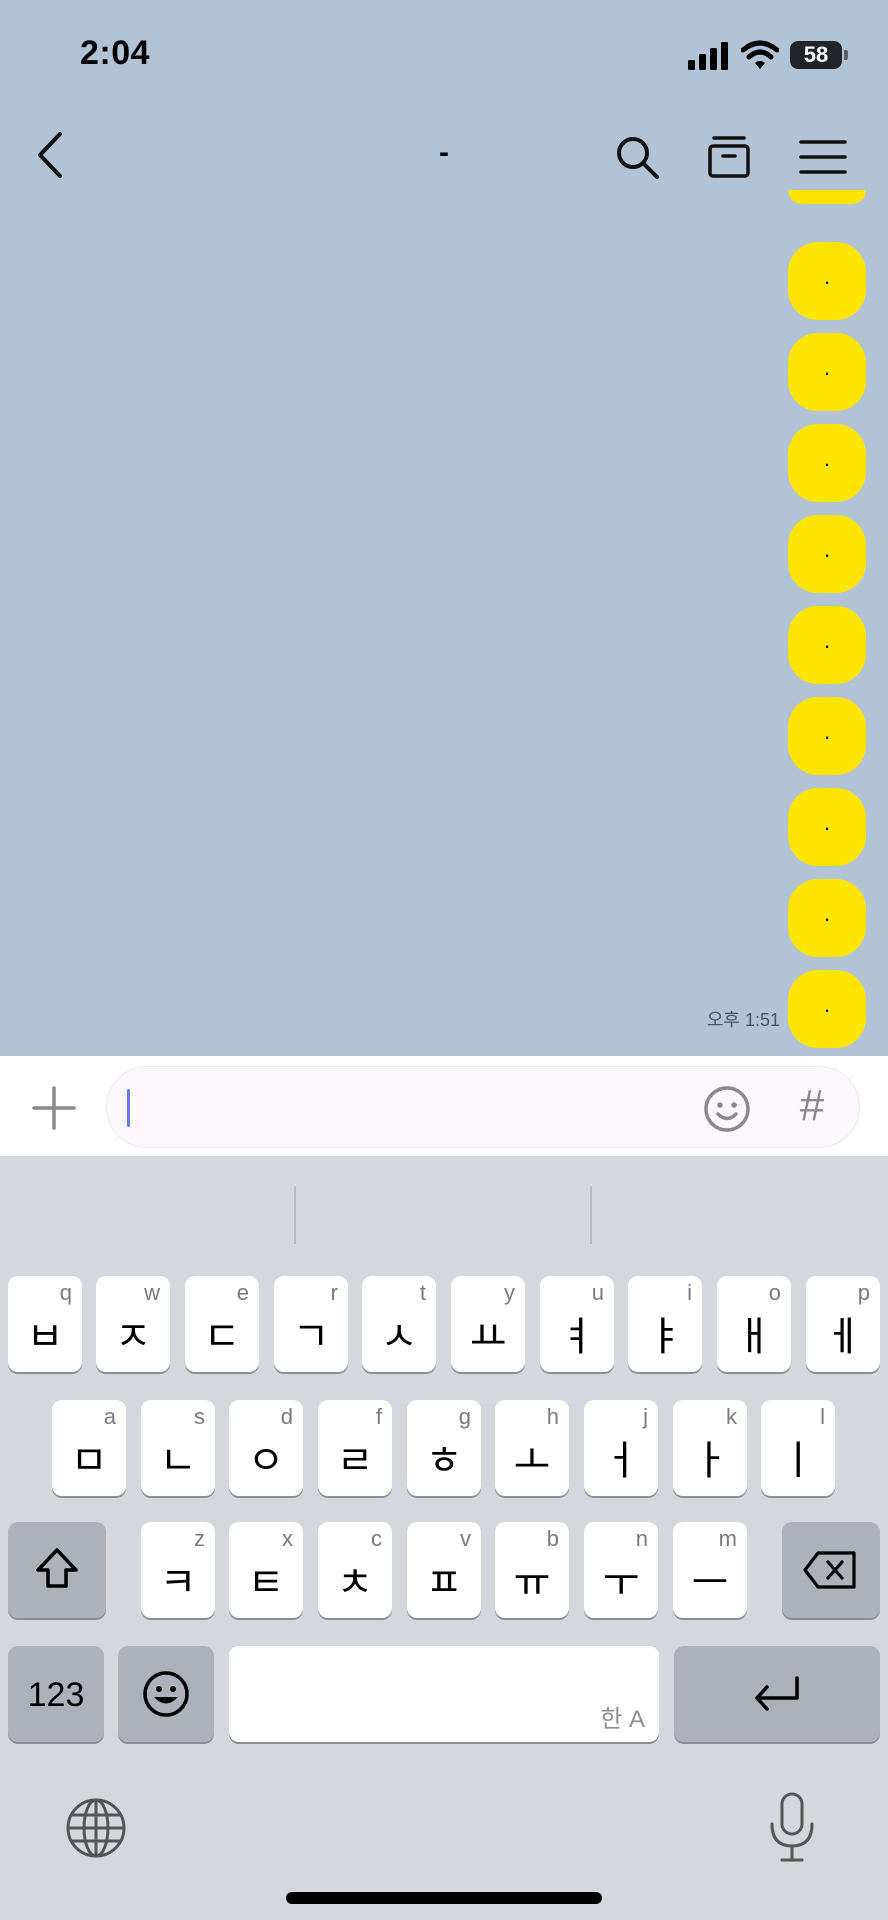  What do you see at coordinates (128, 1108) in the screenshot?
I see `text-cursor` at bounding box center [128, 1108].